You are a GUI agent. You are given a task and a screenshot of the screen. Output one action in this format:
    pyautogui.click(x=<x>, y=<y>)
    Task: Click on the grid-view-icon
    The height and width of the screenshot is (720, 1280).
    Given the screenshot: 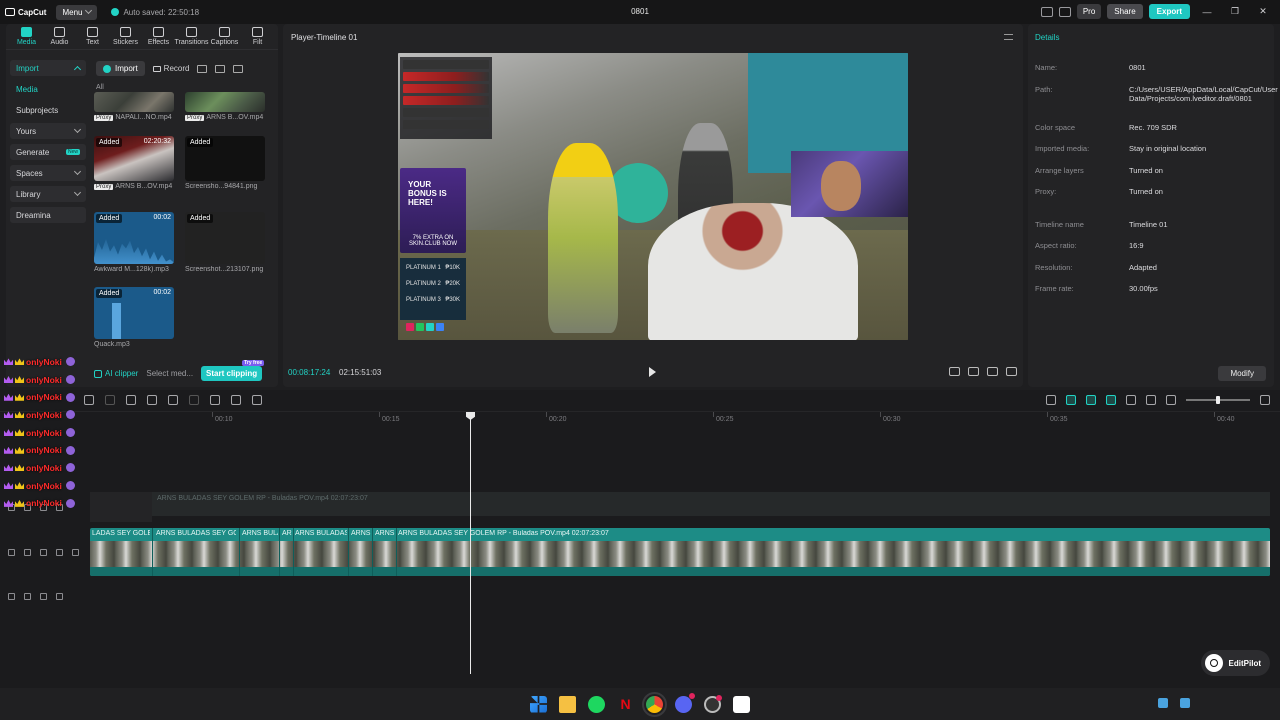 What is the action you would take?
    pyautogui.click(x=202, y=68)
    